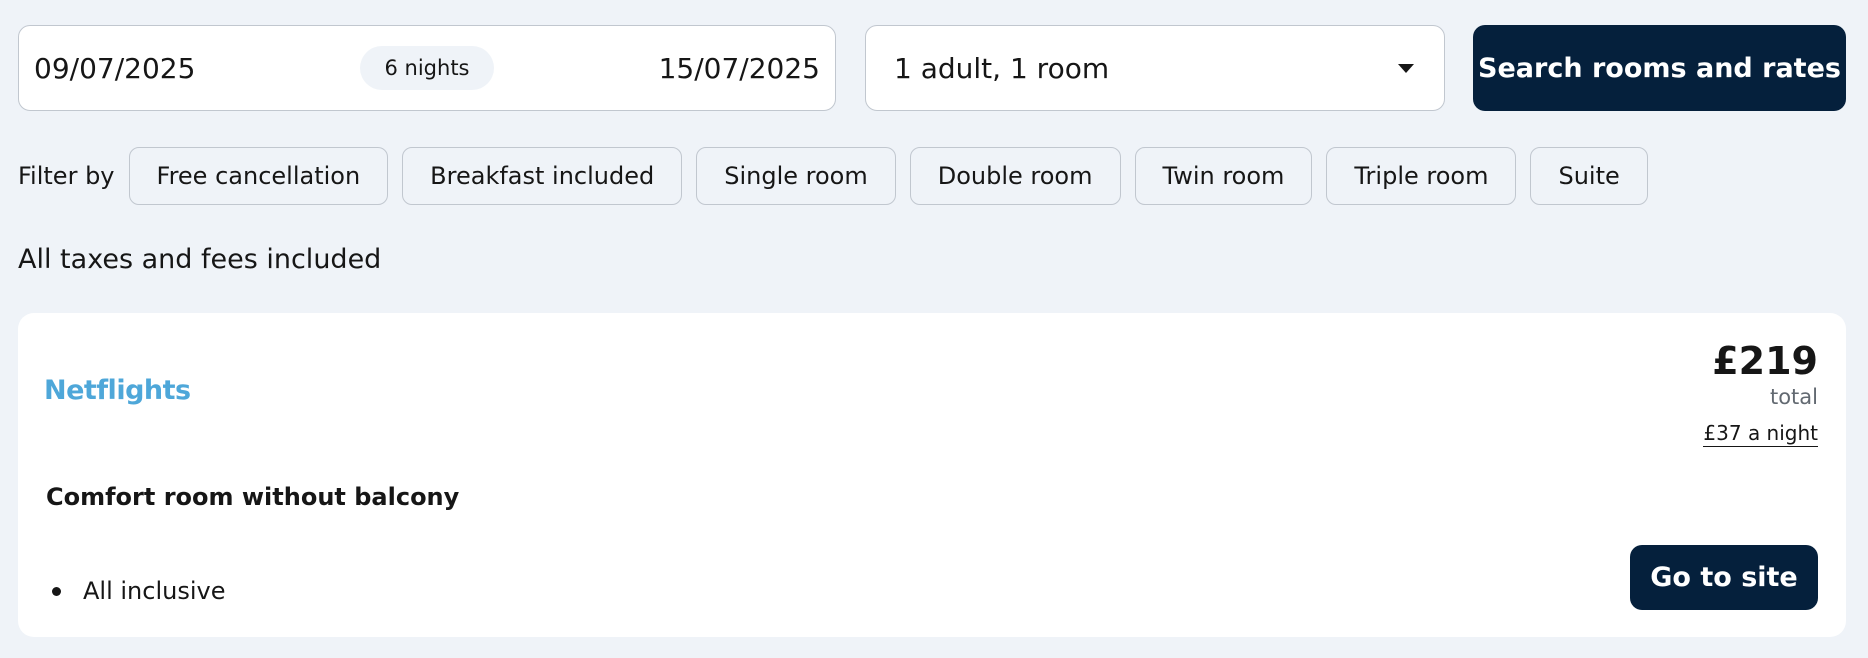  Describe the element at coordinates (56, 591) in the screenshot. I see `bullet-icon` at that location.